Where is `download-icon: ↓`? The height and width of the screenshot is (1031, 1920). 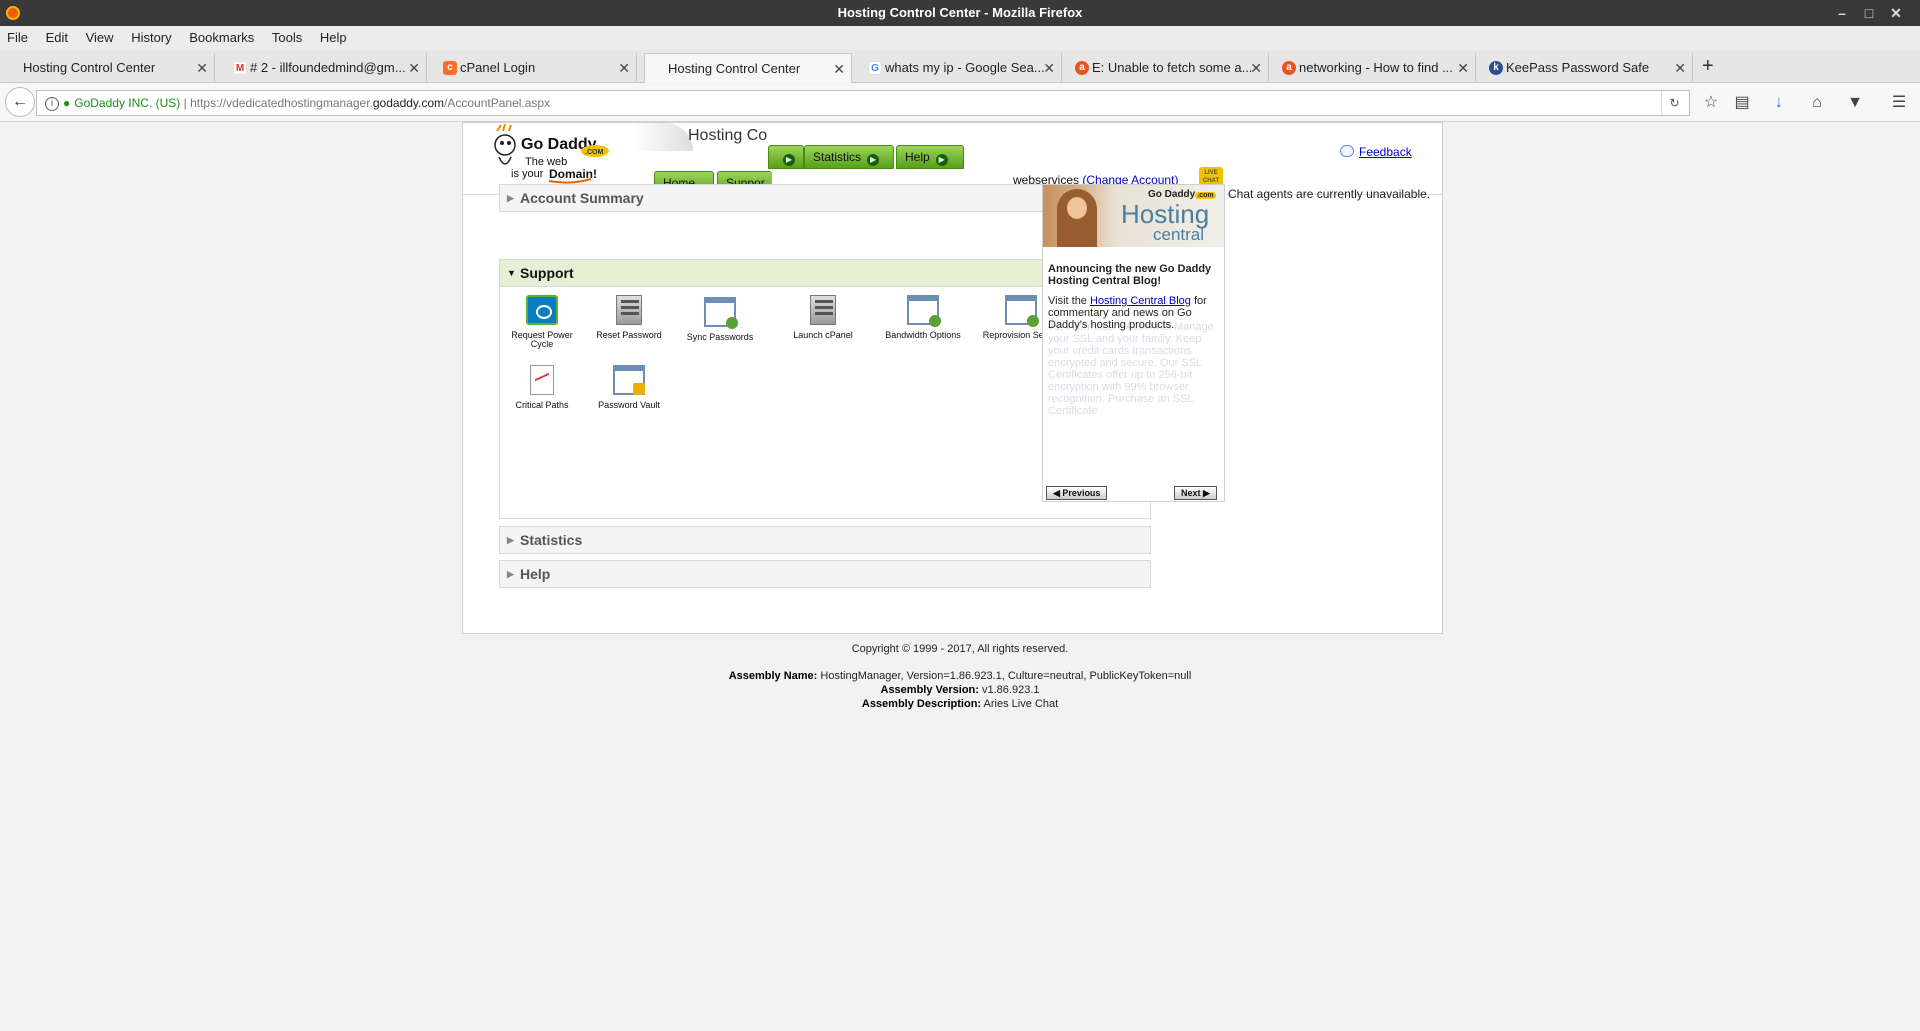
download-icon: ↓ is located at coordinates (1779, 103).